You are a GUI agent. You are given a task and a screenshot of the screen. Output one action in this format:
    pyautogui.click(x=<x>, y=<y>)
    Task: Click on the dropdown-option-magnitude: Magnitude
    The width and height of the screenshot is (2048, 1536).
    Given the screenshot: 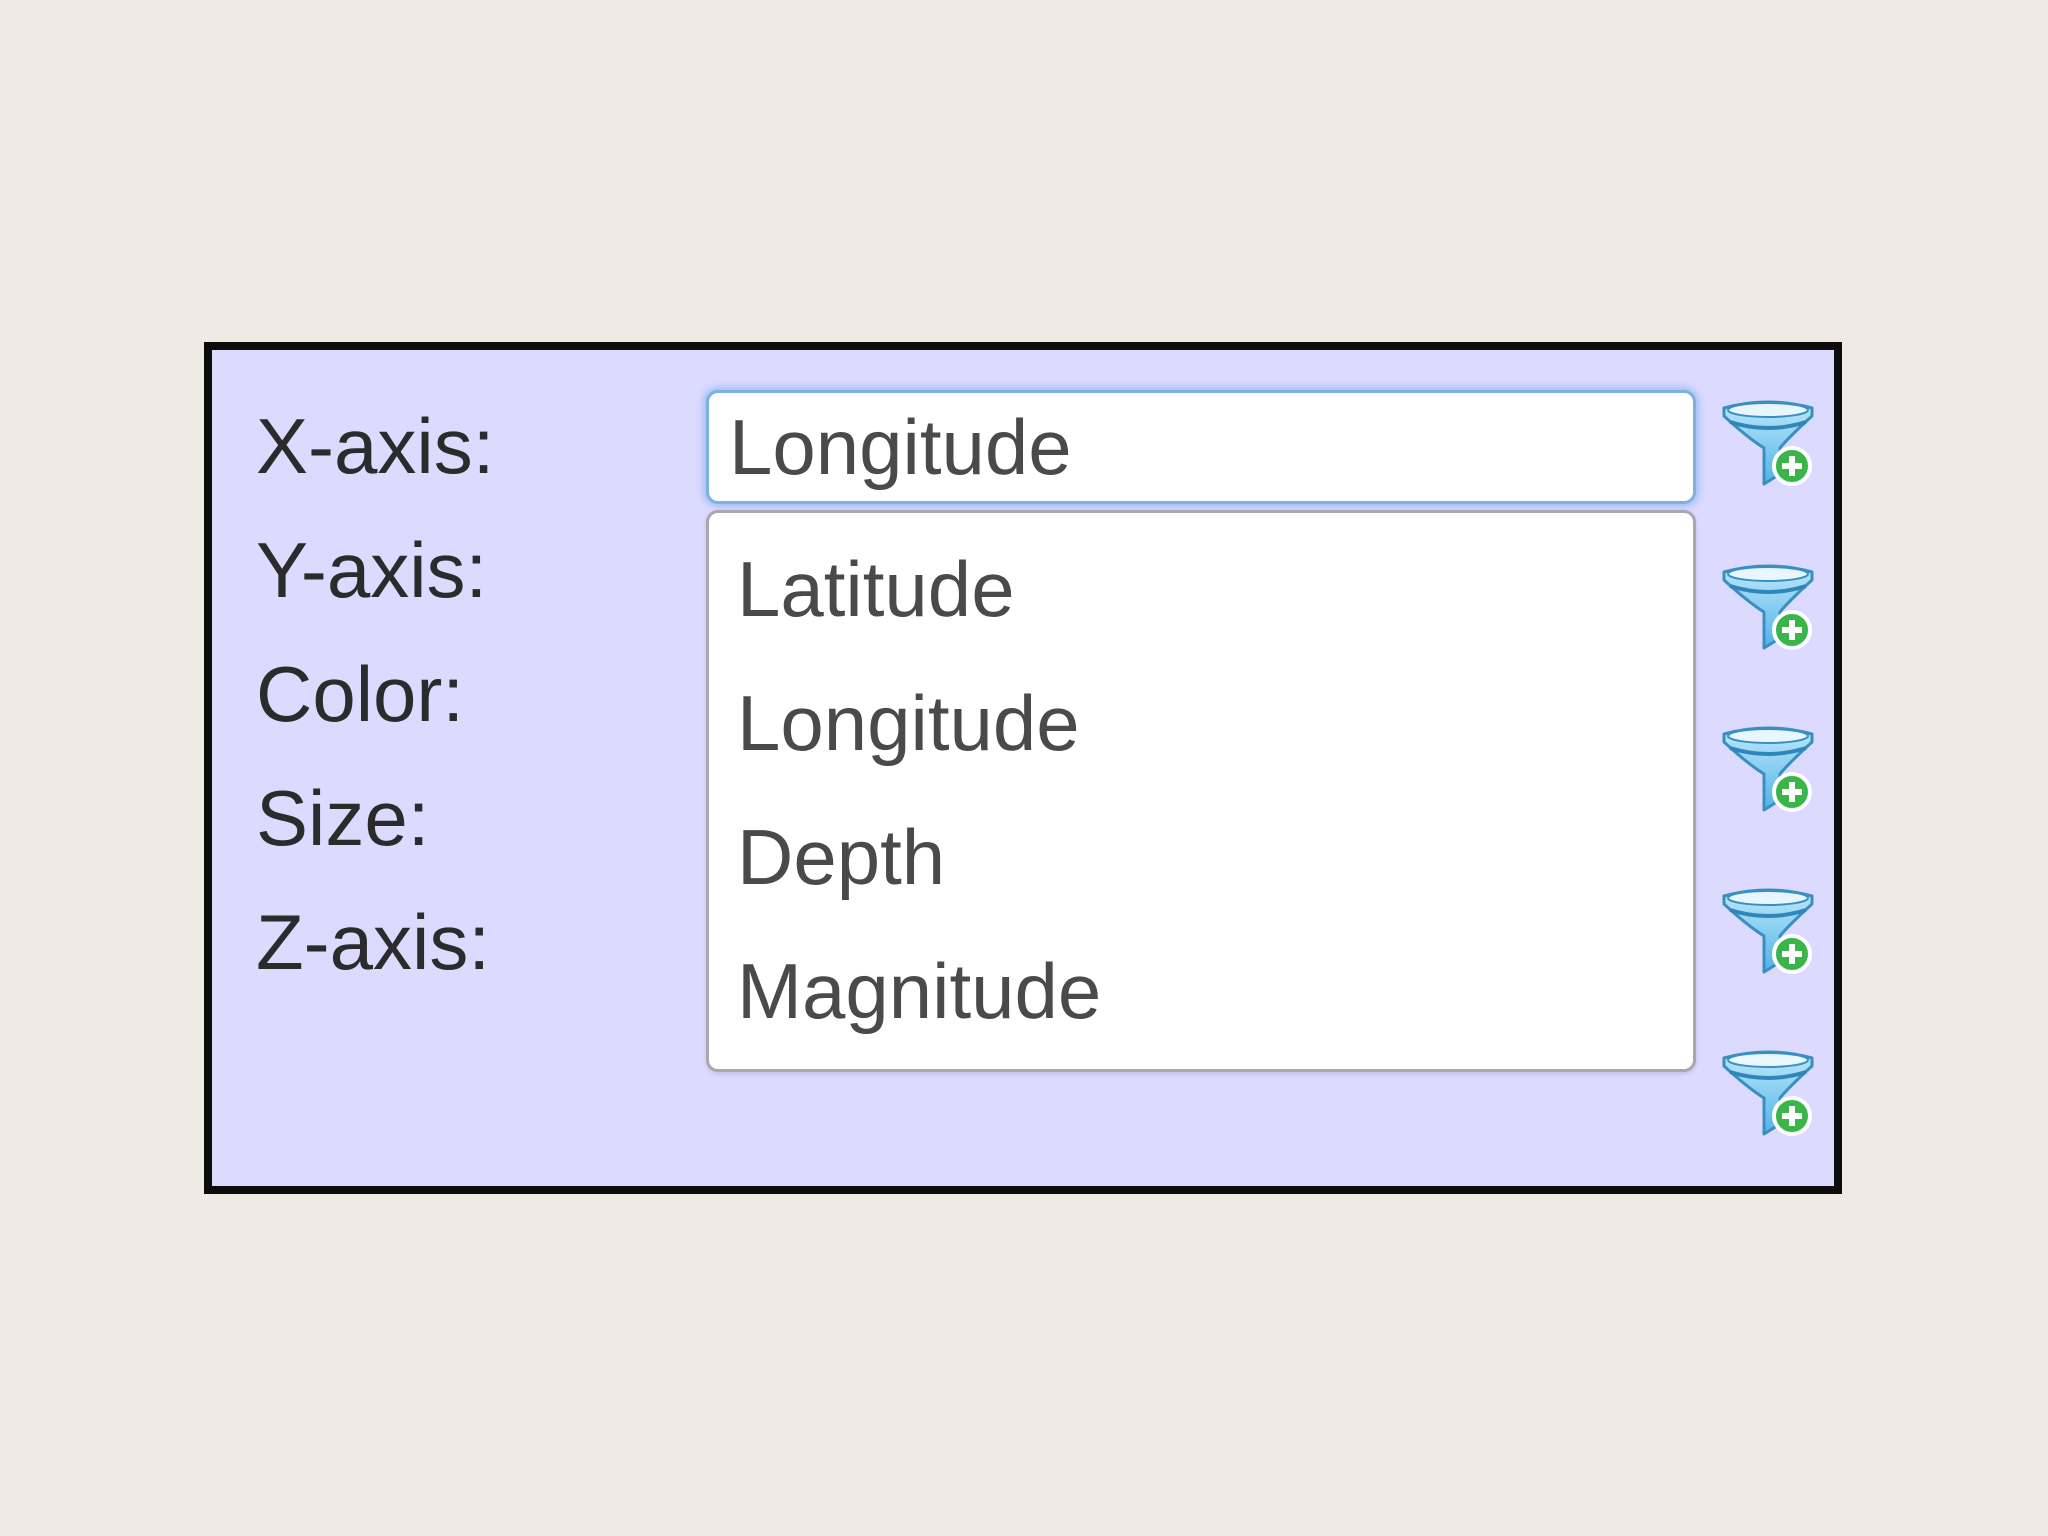 What is the action you would take?
    pyautogui.click(x=919, y=991)
    